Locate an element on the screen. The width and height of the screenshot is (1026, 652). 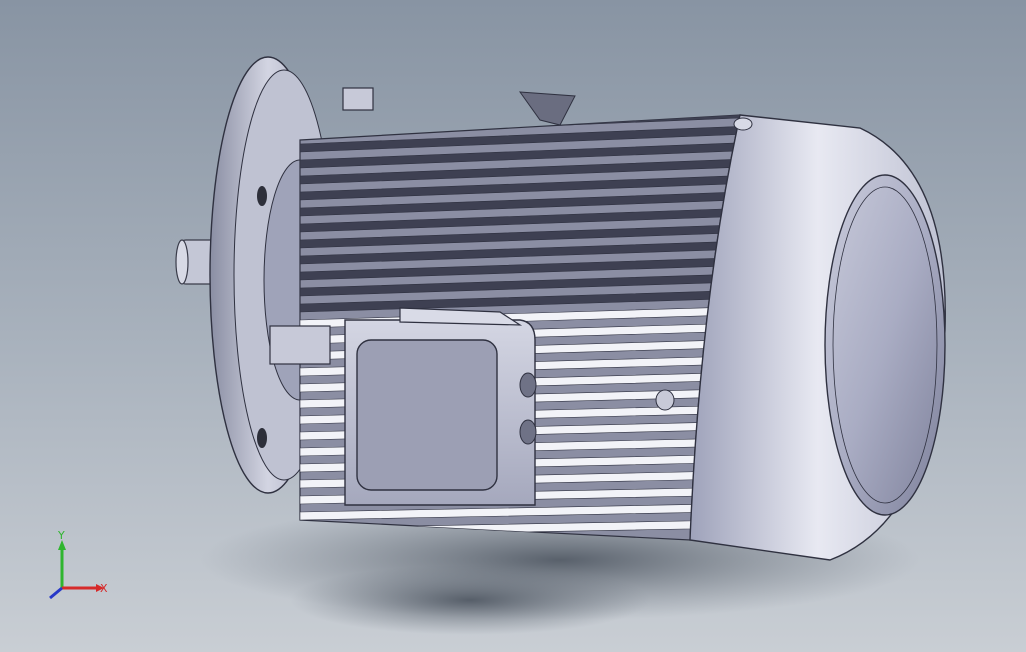
triad-x-label: X is located at coordinates (104, 588).